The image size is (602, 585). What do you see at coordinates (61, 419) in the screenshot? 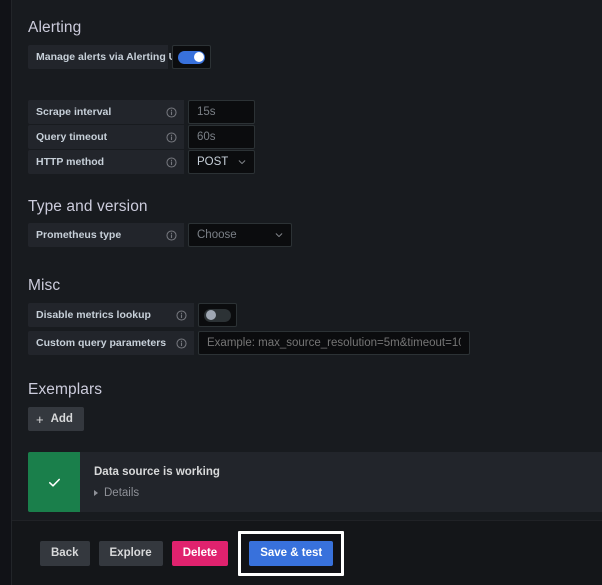
I see `add-exemplar-label: Add` at bounding box center [61, 419].